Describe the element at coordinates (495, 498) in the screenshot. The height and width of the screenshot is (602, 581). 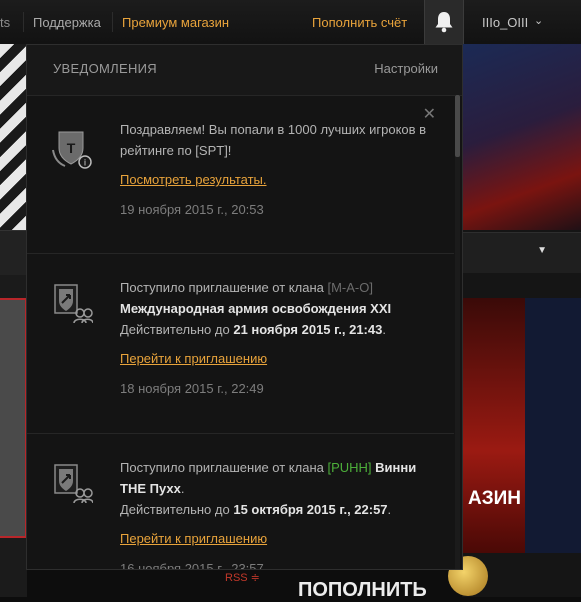
I see `promo-title: АЗИН` at that location.